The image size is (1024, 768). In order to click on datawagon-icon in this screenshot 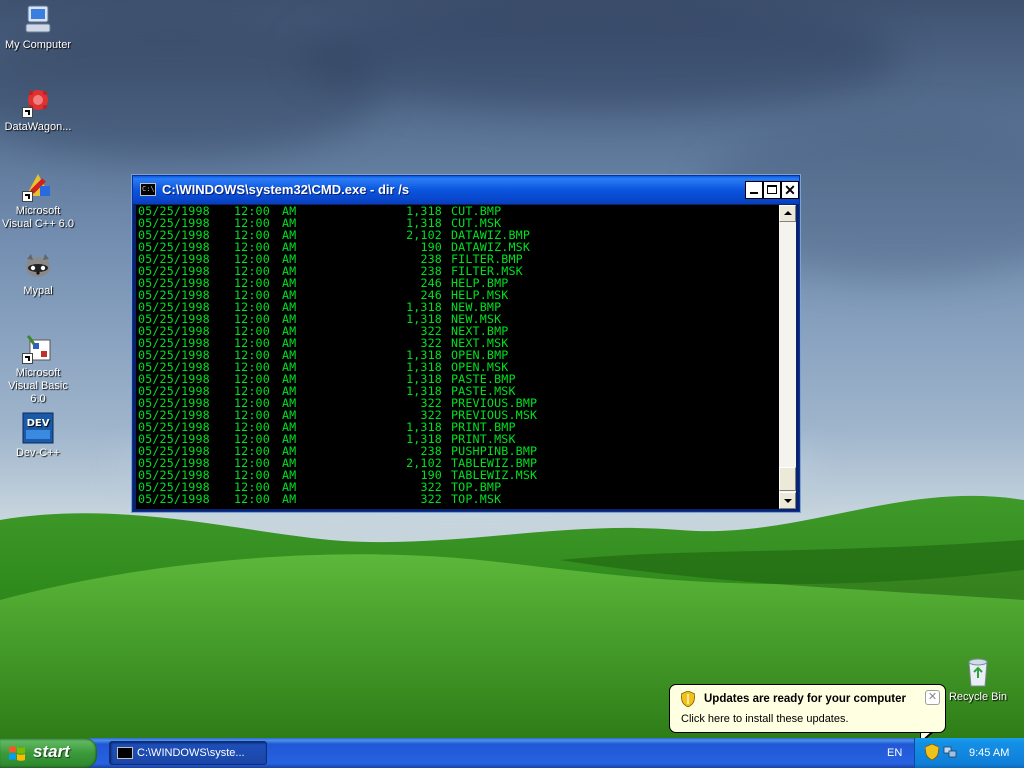, I will do `click(38, 102)`.